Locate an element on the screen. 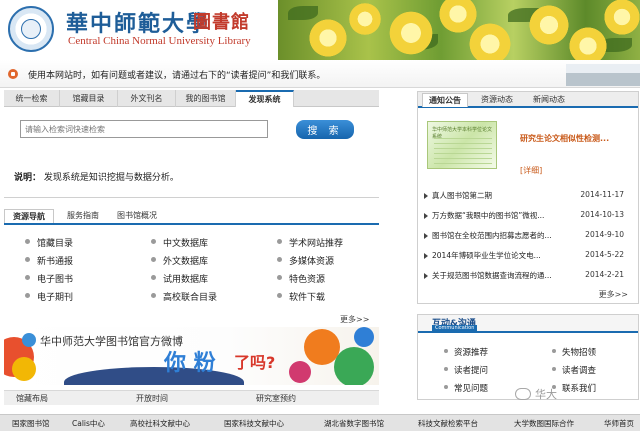 Image resolution: width=640 pixels, height=431 pixels. notice-bar: 使用本网站时，如有问题或者建议，请通过右下的“读者提问”和我们联系。 is located at coordinates (320, 74).